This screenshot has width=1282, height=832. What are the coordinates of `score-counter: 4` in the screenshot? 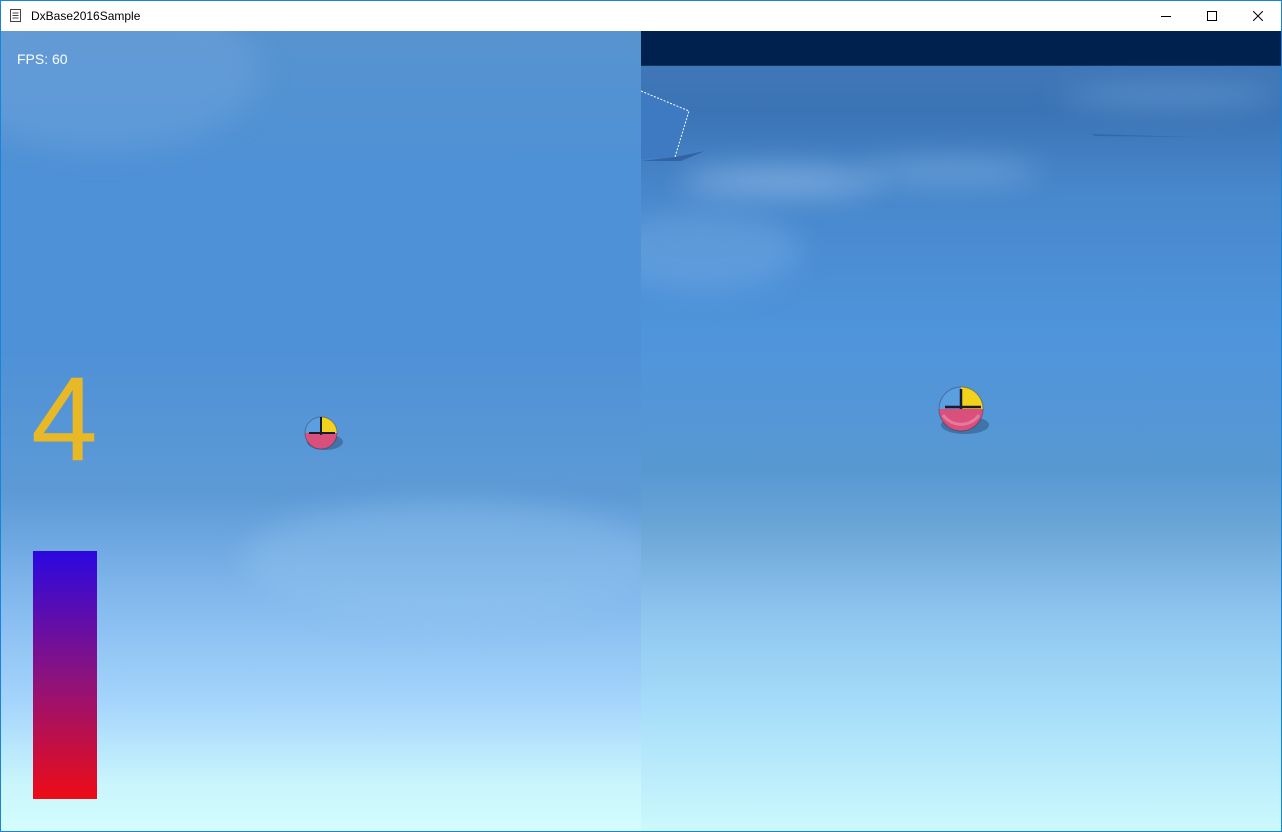 It's located at (64, 419).